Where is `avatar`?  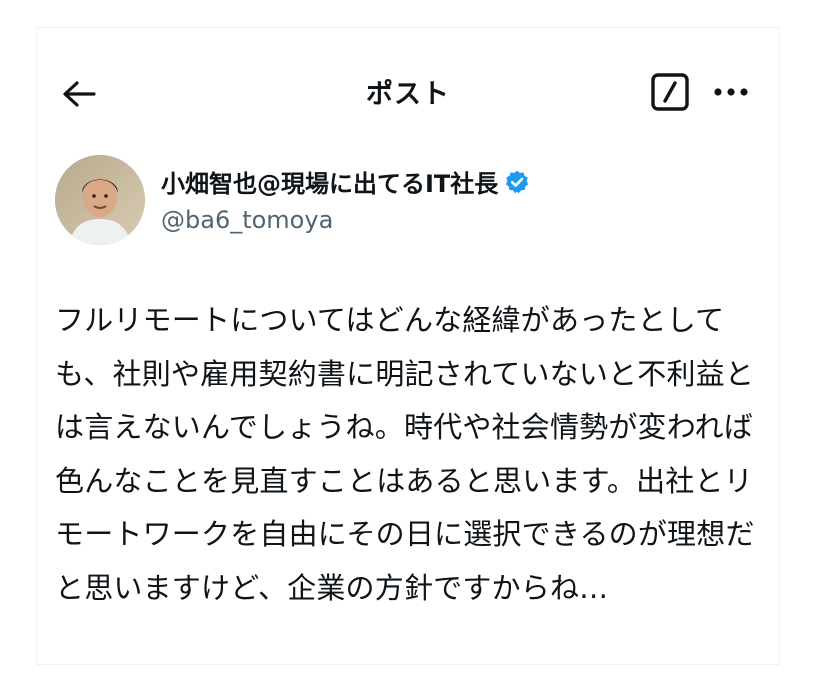 avatar is located at coordinates (100, 200).